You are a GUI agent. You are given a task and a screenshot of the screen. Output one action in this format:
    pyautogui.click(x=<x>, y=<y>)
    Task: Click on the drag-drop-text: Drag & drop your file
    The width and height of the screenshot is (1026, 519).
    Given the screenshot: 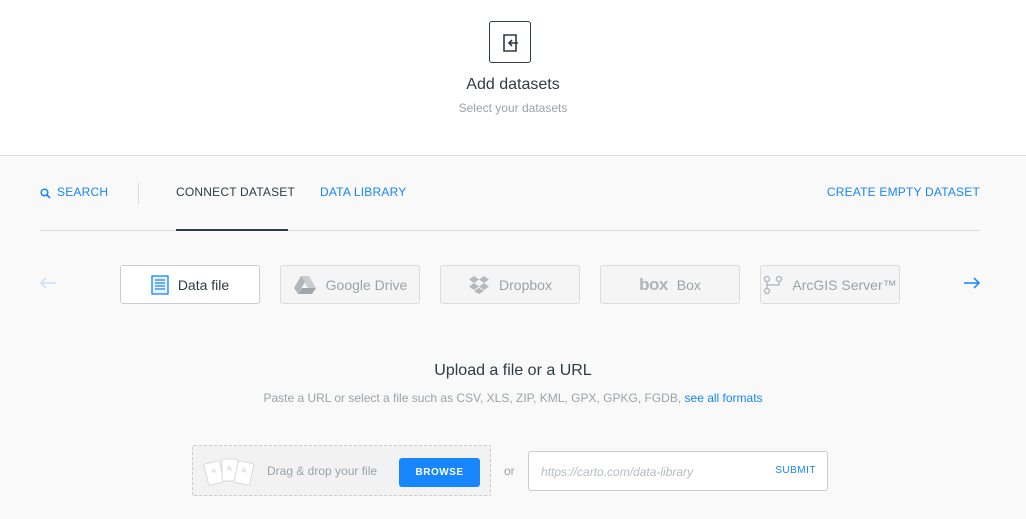 What is the action you would take?
    pyautogui.click(x=322, y=471)
    